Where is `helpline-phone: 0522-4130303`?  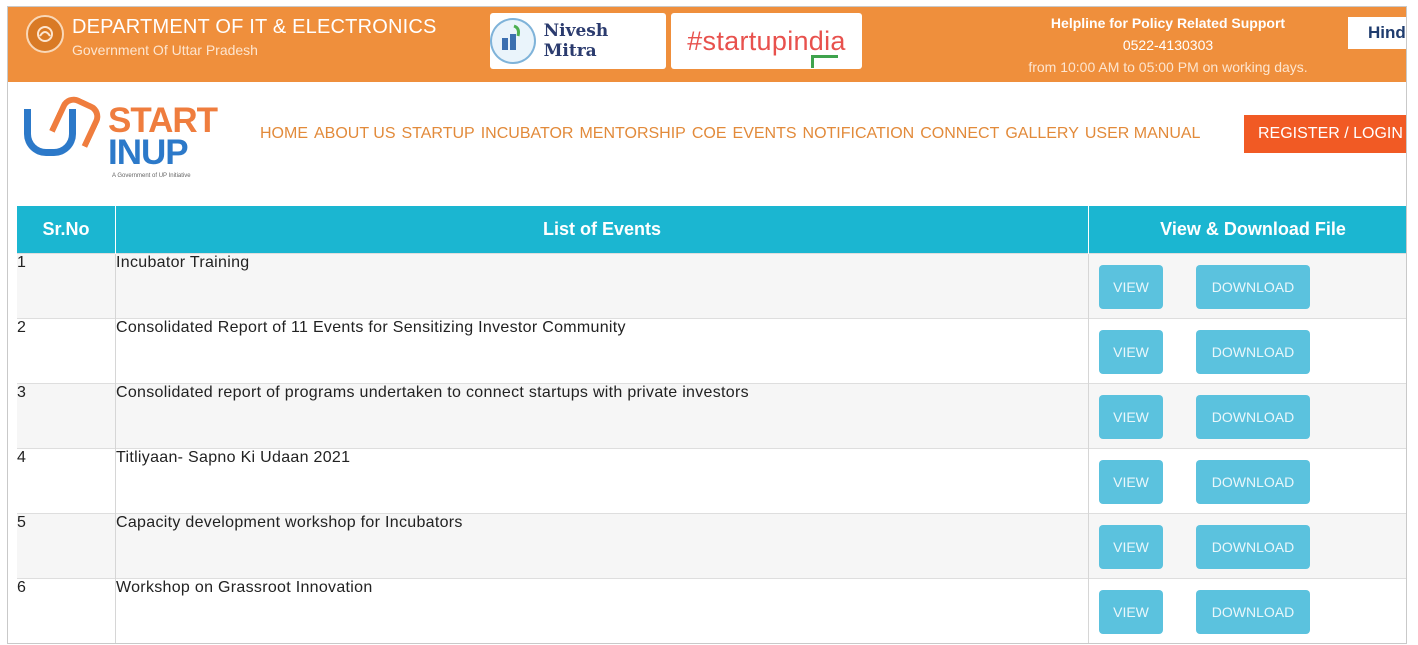 helpline-phone: 0522-4130303 is located at coordinates (1168, 45).